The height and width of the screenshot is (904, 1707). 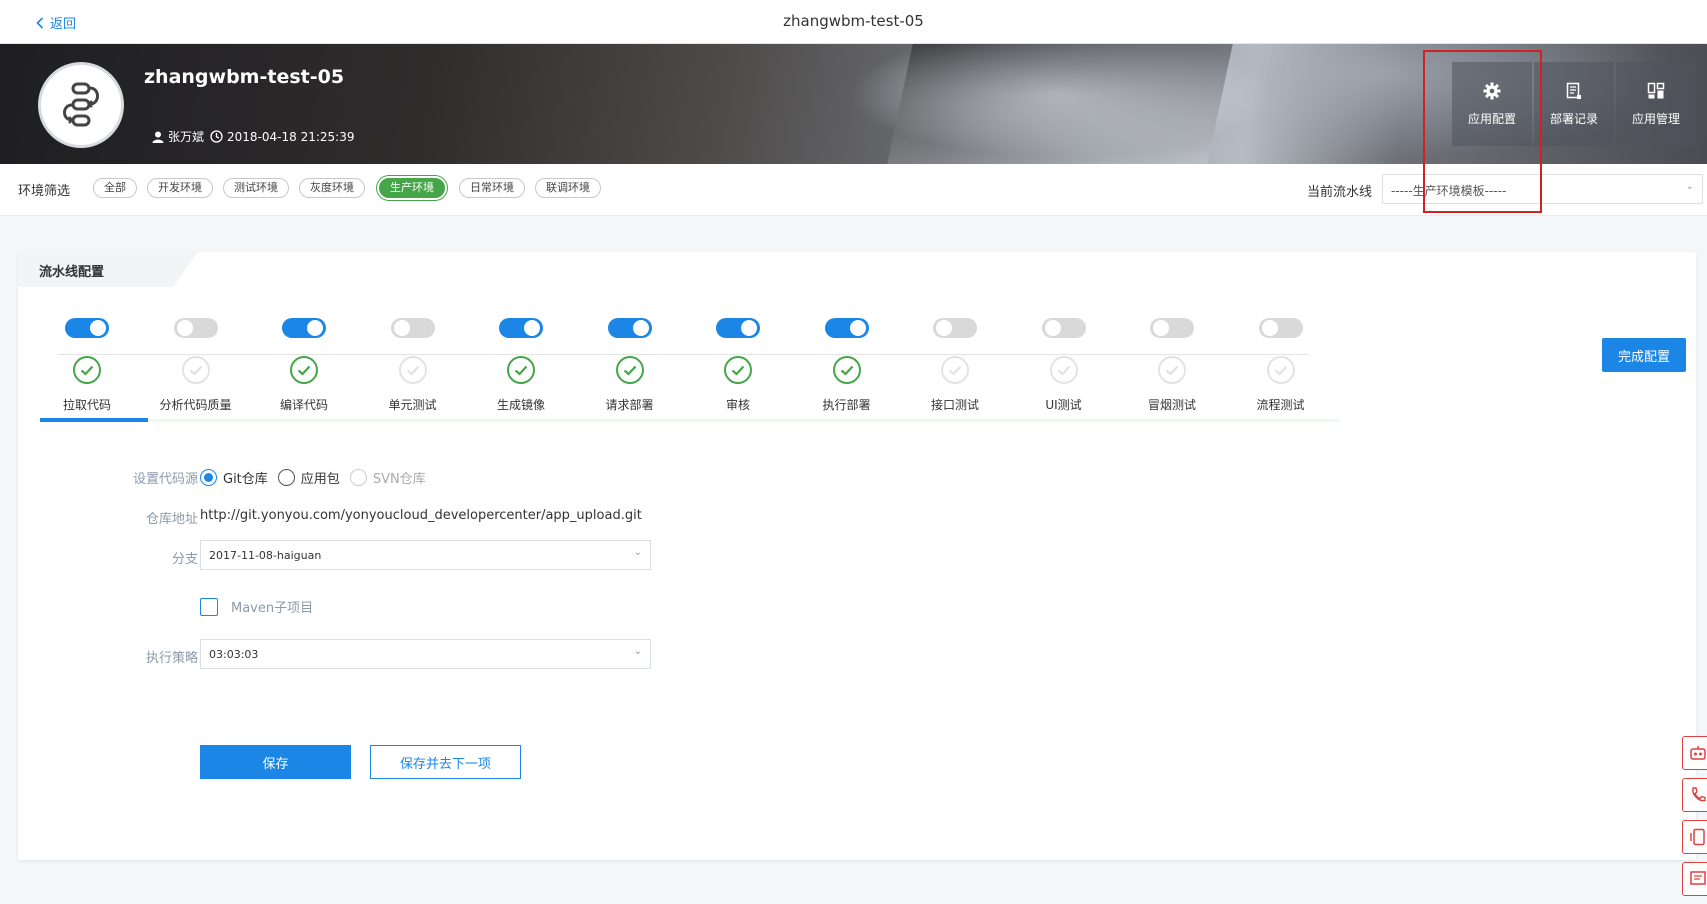 I want to click on app-config-button: 应用配置, so click(x=1492, y=104).